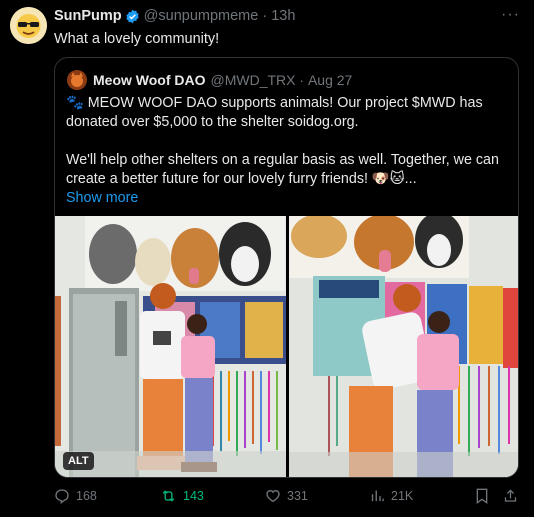 Image resolution: width=534 pixels, height=517 pixels. I want to click on show-more-link: Show more, so click(102, 198).